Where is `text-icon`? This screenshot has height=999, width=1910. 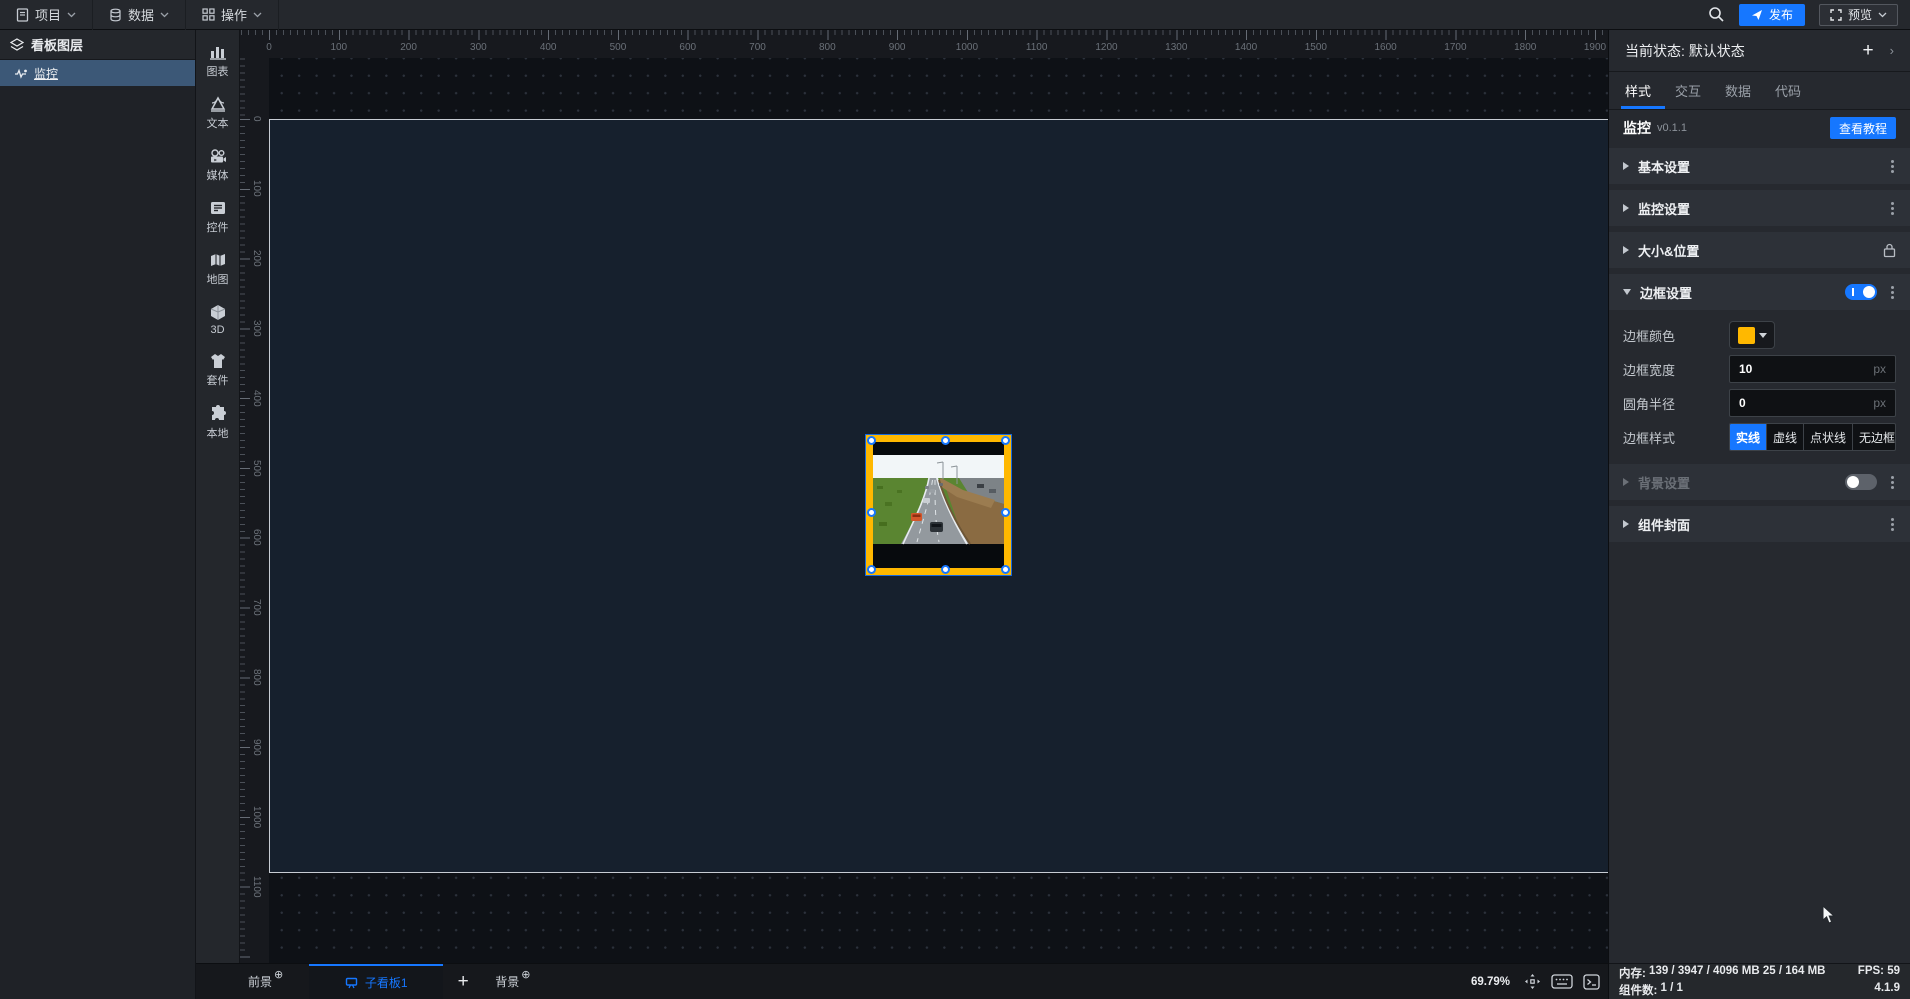
text-icon is located at coordinates (217, 104).